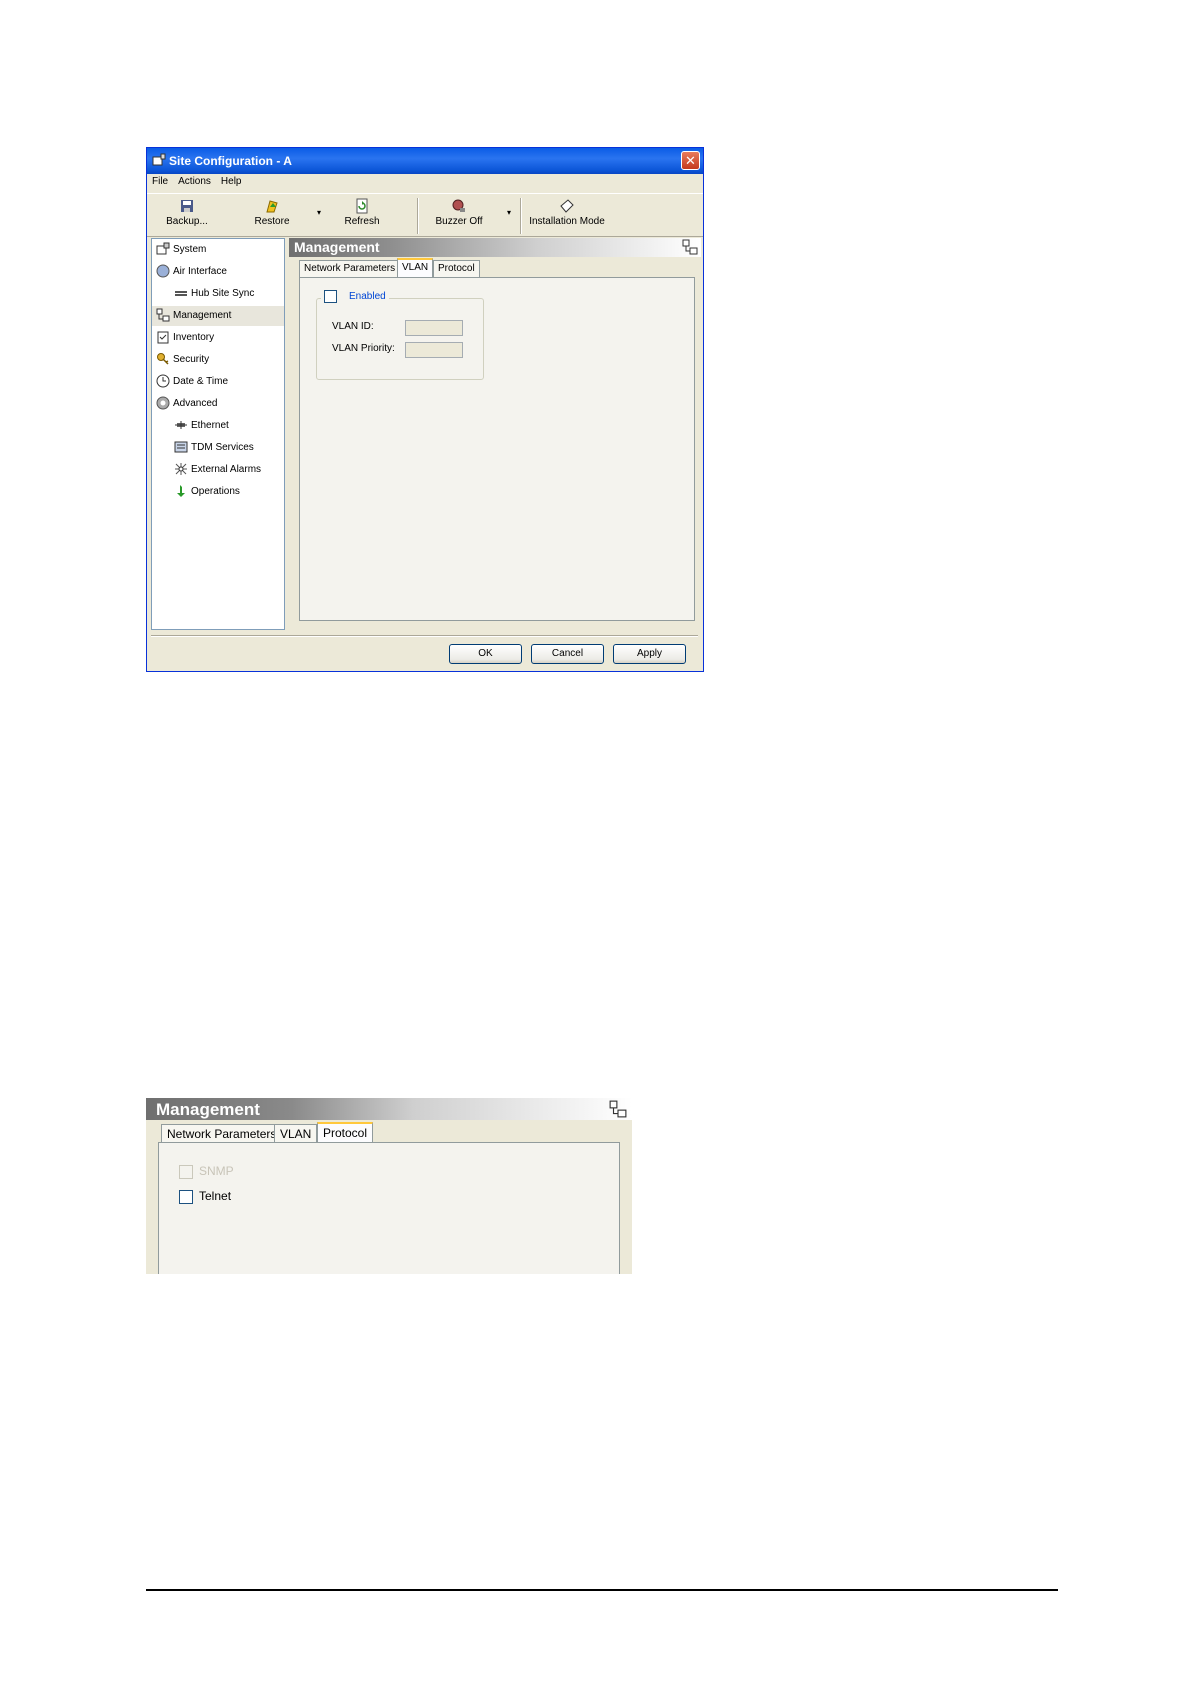 The image size is (1190, 1684). I want to click on divider, so click(424, 636).